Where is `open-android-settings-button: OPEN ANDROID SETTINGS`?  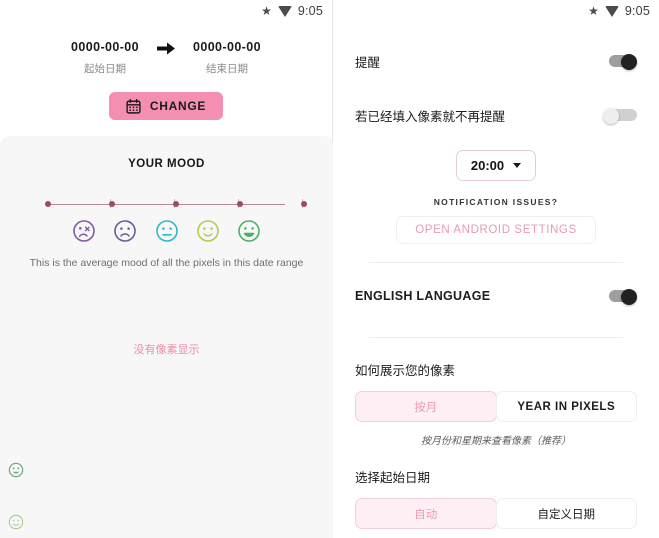 open-android-settings-button: OPEN ANDROID SETTINGS is located at coordinates (496, 230).